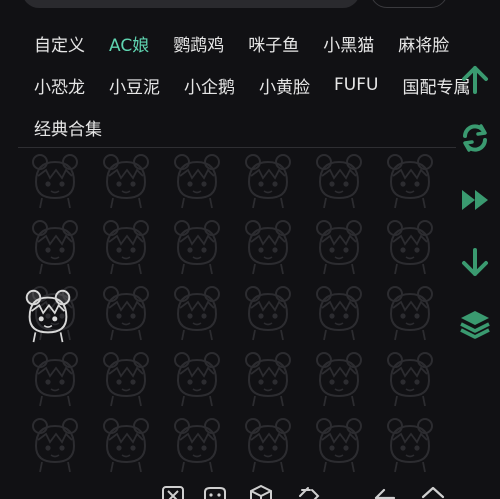  Describe the element at coordinates (59, 43) in the screenshot. I see `tab-0-0: 自定义` at that location.